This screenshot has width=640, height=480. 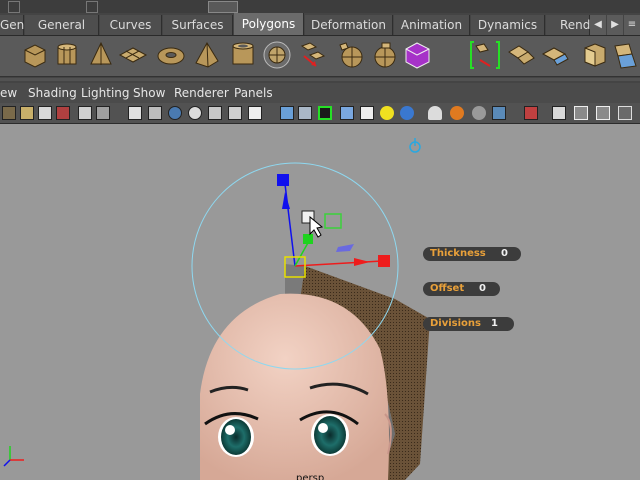 What do you see at coordinates (243, 55) in the screenshot?
I see `poly-pipe-icon` at bounding box center [243, 55].